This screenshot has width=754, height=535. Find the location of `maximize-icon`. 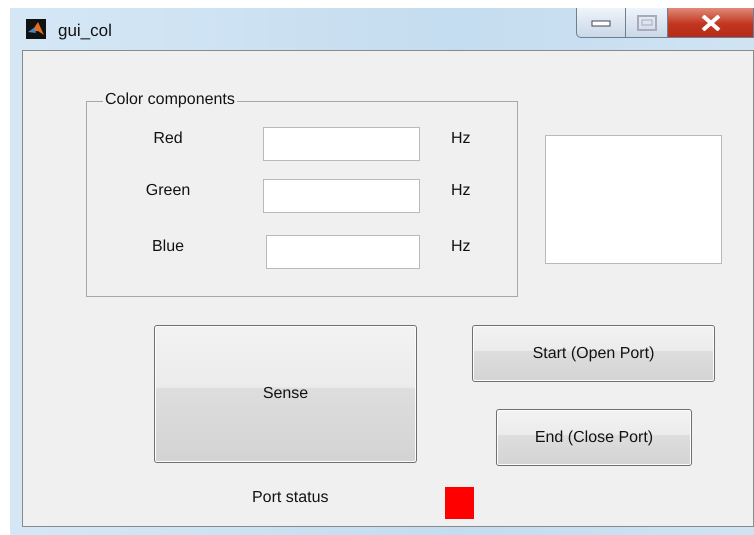

maximize-icon is located at coordinates (646, 22).